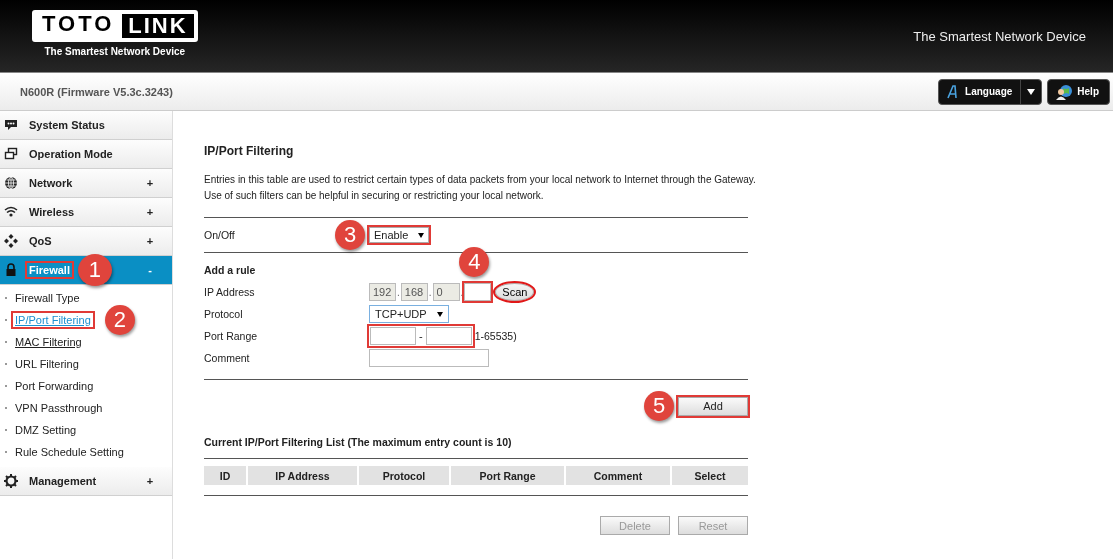 The width and height of the screenshot is (1113, 559). I want to click on comment-field, so click(429, 358).